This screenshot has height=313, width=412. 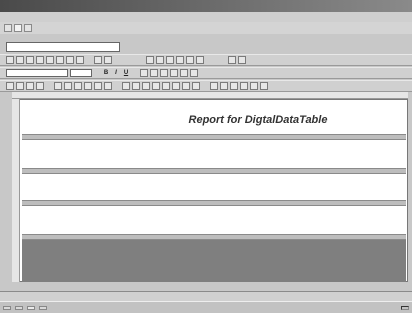 What do you see at coordinates (31, 307) in the screenshot?
I see `taskbar-item-active` at bounding box center [31, 307].